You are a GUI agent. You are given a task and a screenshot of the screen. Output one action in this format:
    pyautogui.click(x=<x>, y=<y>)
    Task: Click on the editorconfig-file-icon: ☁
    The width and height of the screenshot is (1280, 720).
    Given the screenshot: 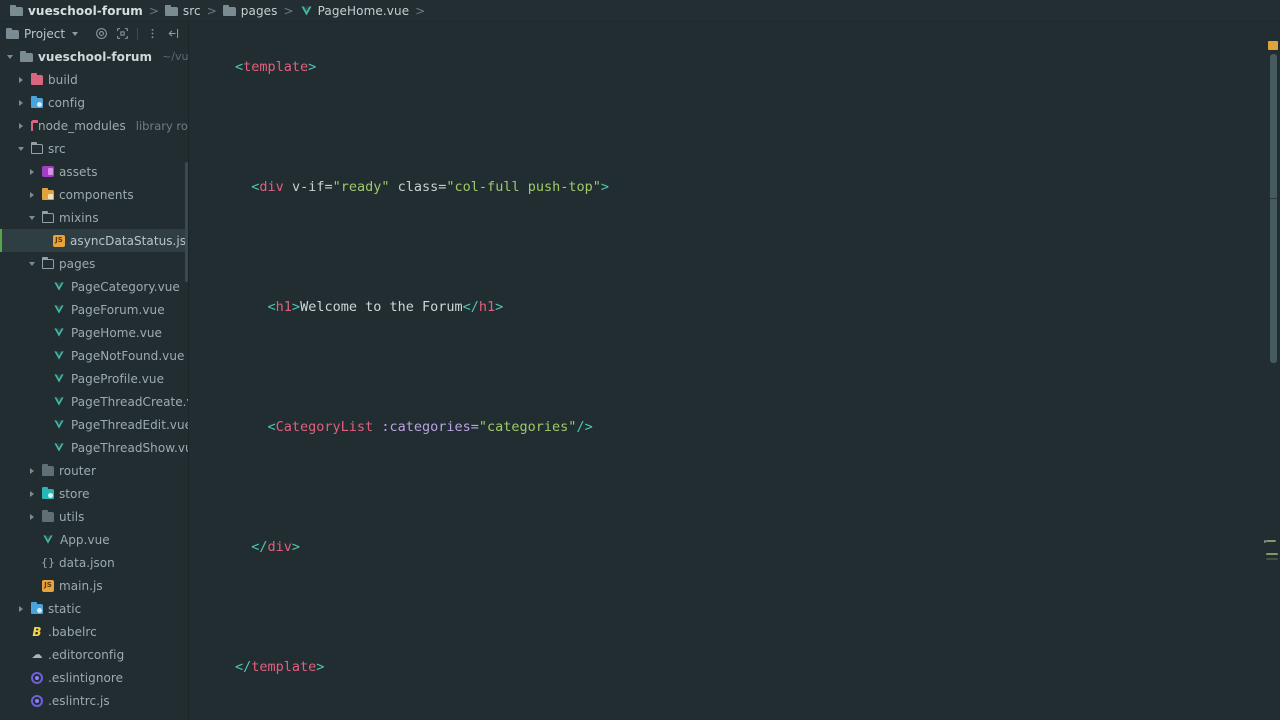 What is the action you would take?
    pyautogui.click(x=37, y=654)
    